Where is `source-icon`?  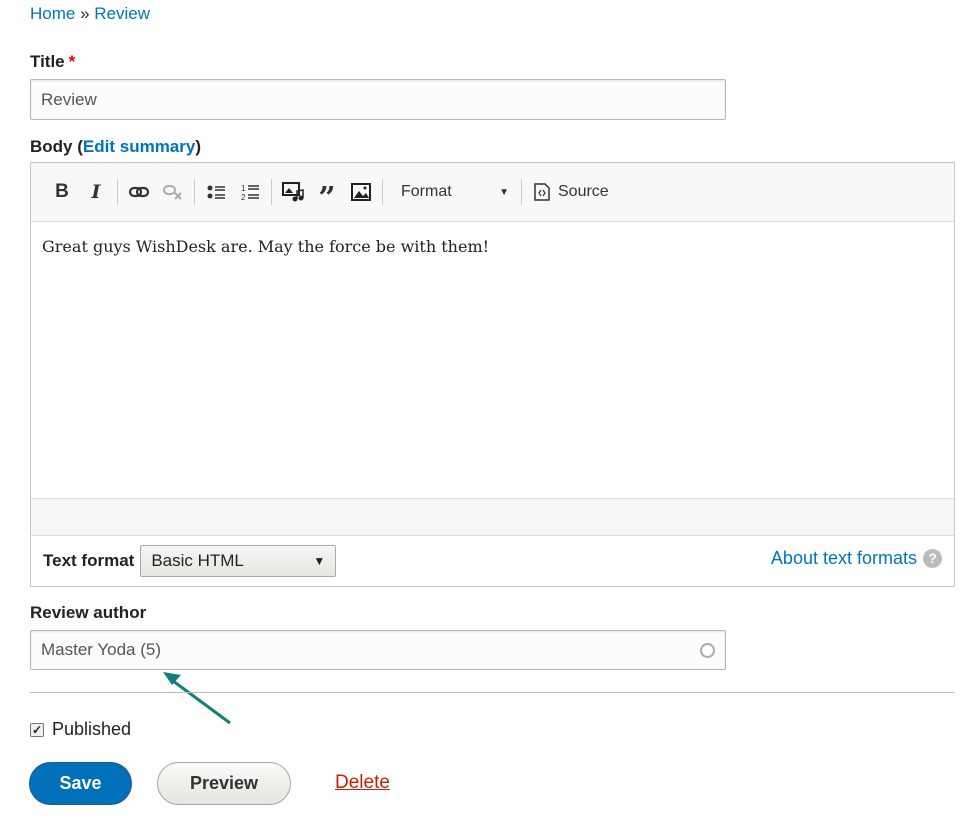
source-icon is located at coordinates (542, 192).